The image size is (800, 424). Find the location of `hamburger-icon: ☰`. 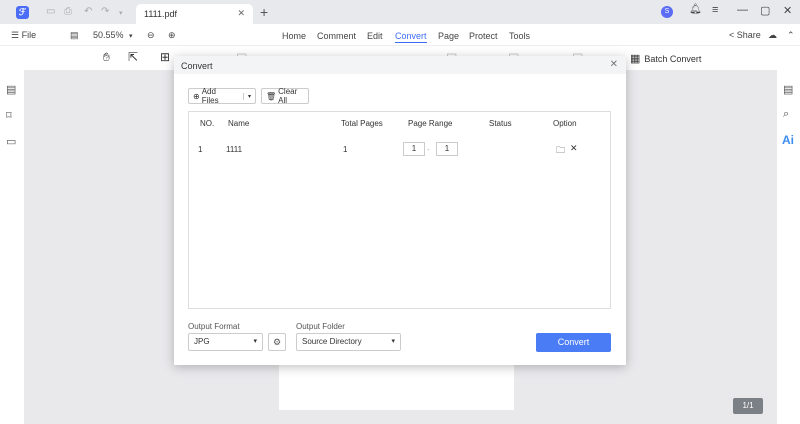

hamburger-icon: ☰ is located at coordinates (15, 35).